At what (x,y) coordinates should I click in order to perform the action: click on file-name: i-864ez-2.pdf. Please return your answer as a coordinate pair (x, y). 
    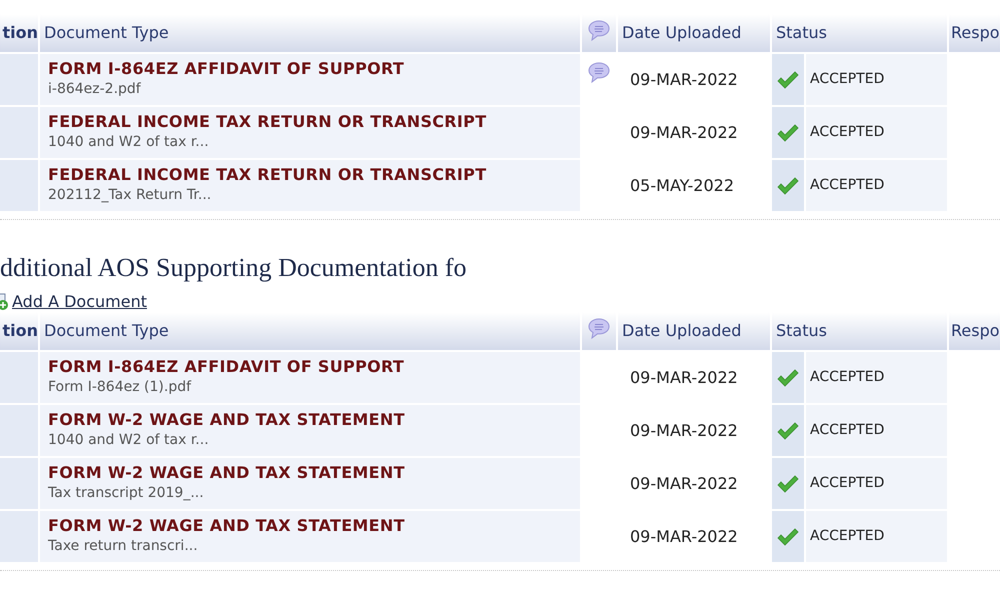
    Looking at the image, I should click on (95, 89).